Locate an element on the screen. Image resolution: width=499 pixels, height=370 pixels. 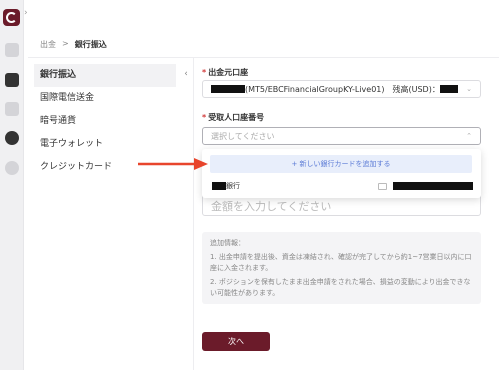
panel-divider is located at coordinates (193, 214).